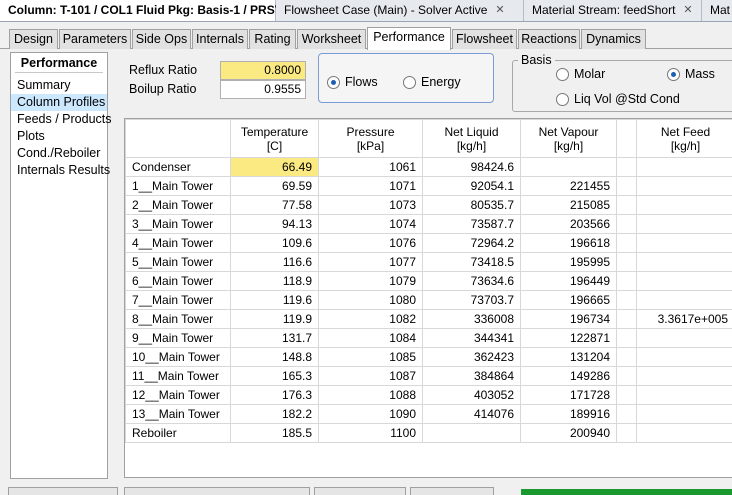 This screenshot has height=495, width=732. I want to click on cell-net-liquid: 72964.2, so click(471, 243).